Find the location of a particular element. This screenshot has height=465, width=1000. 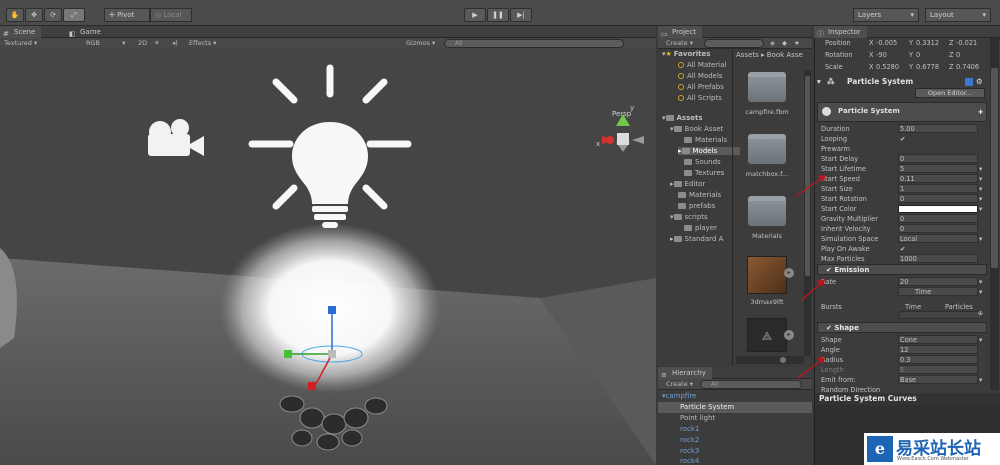

scale-y-field: 0.6778 is located at coordinates (927, 67).